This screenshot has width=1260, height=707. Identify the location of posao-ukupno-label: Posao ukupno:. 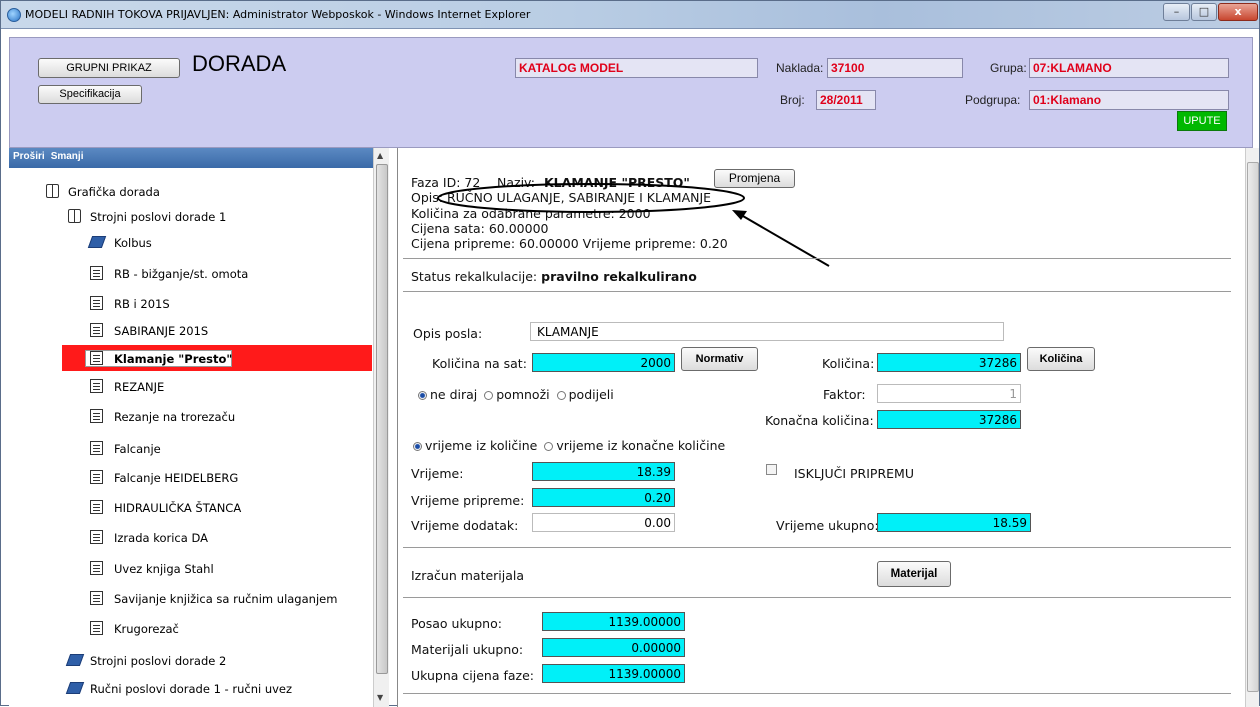
(456, 623).